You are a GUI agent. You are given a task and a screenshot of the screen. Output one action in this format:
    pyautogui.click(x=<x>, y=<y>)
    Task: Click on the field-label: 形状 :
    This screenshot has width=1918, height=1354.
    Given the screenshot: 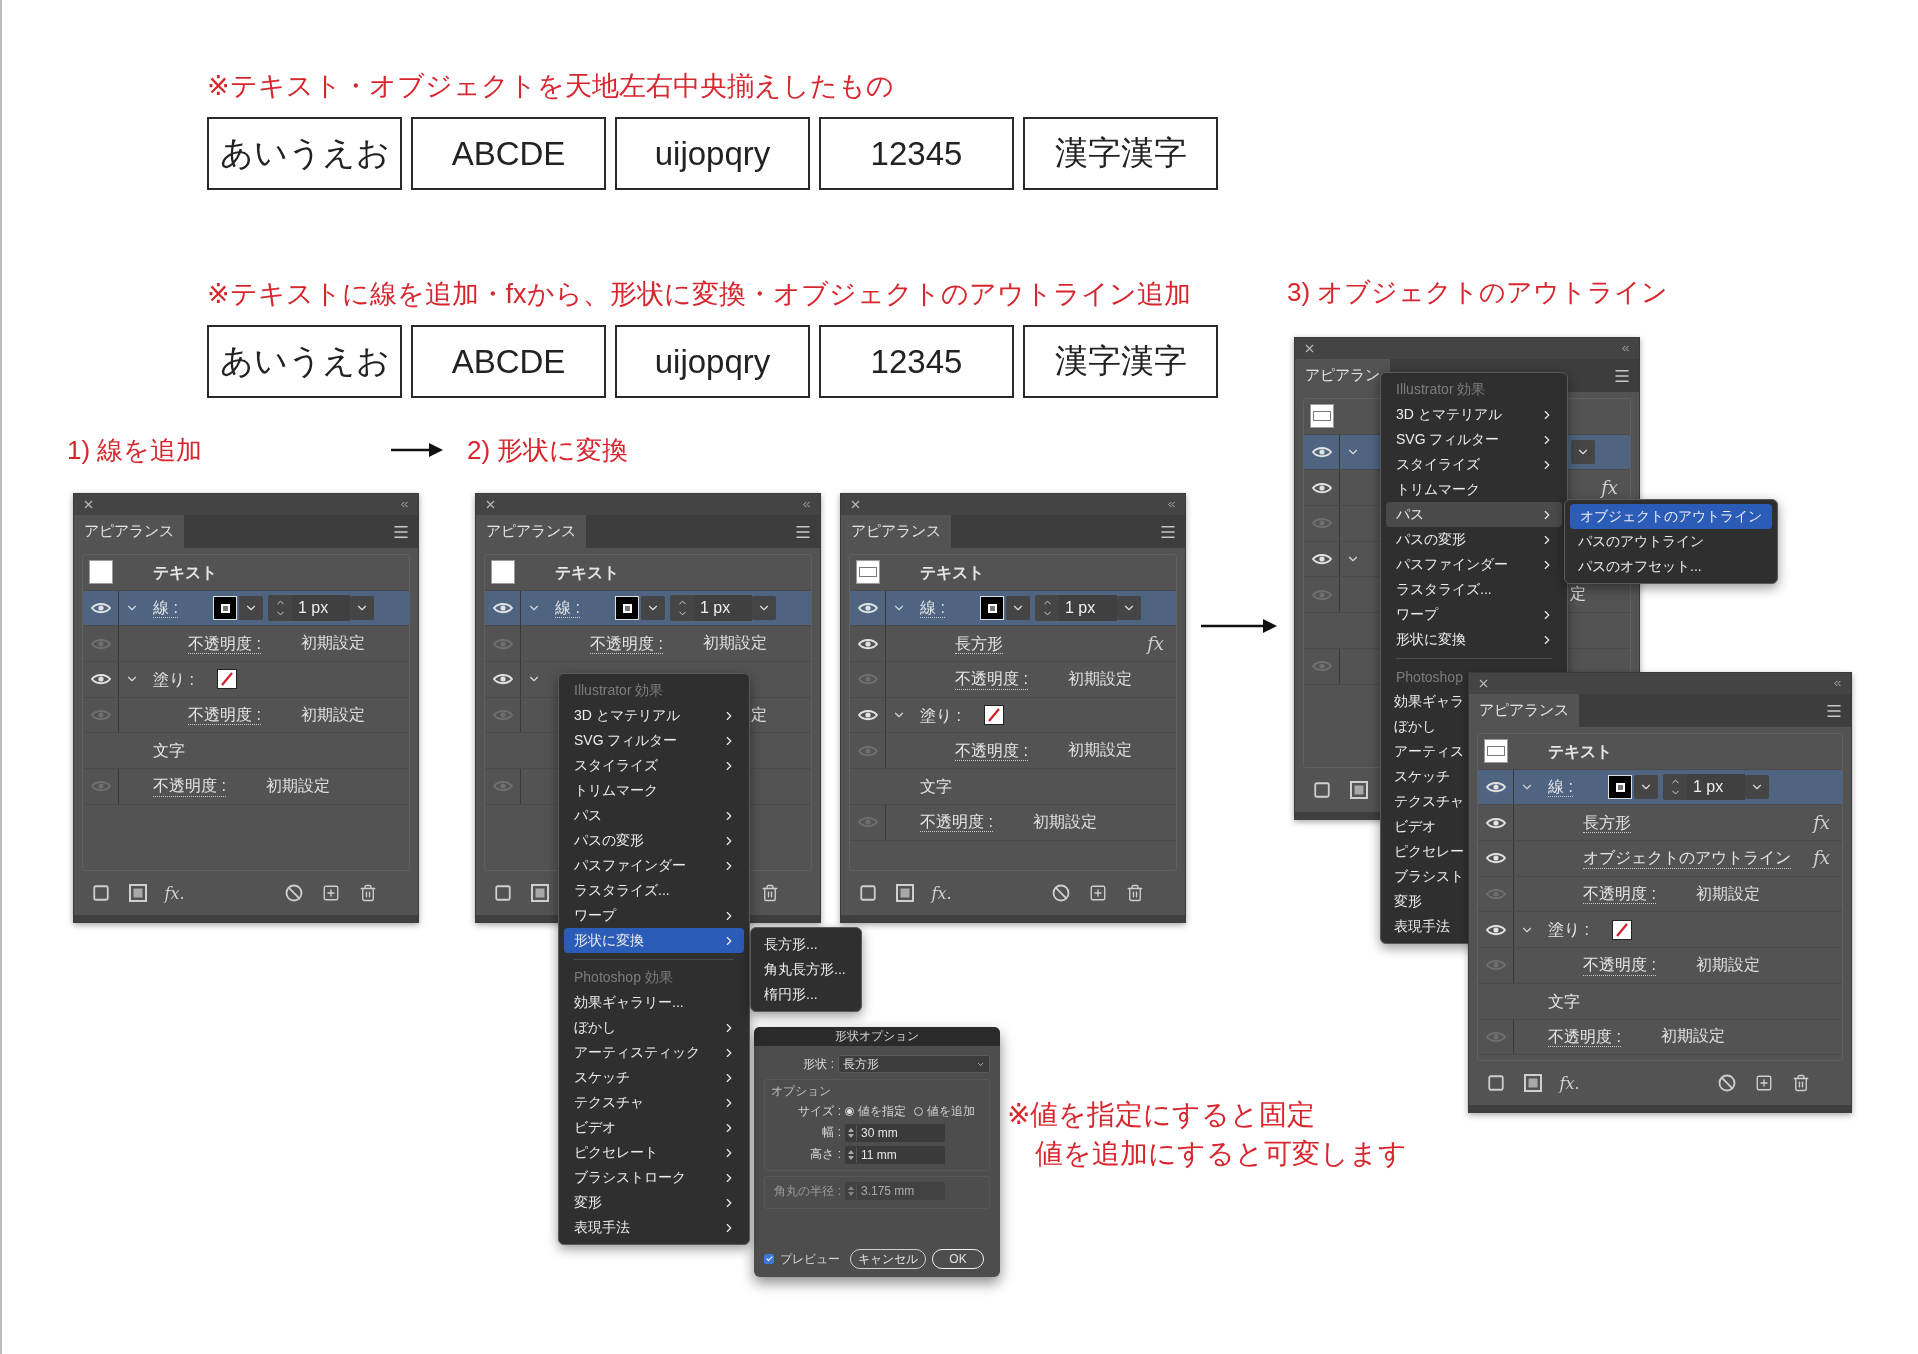 What is the action you would take?
    pyautogui.click(x=818, y=1064)
    